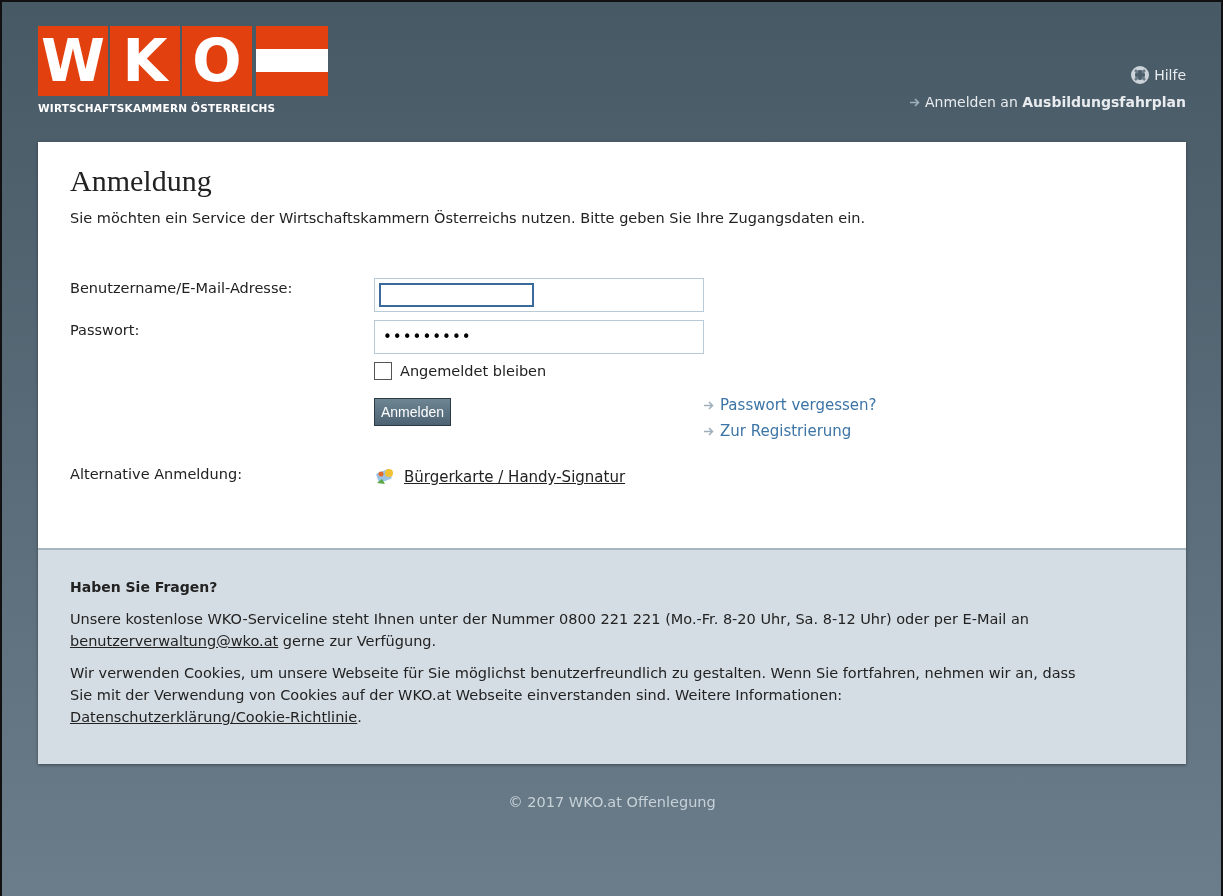 The image size is (1223, 896). I want to click on login-target-link: Anmelden an Ausbildungsfahrplan, so click(1055, 102).